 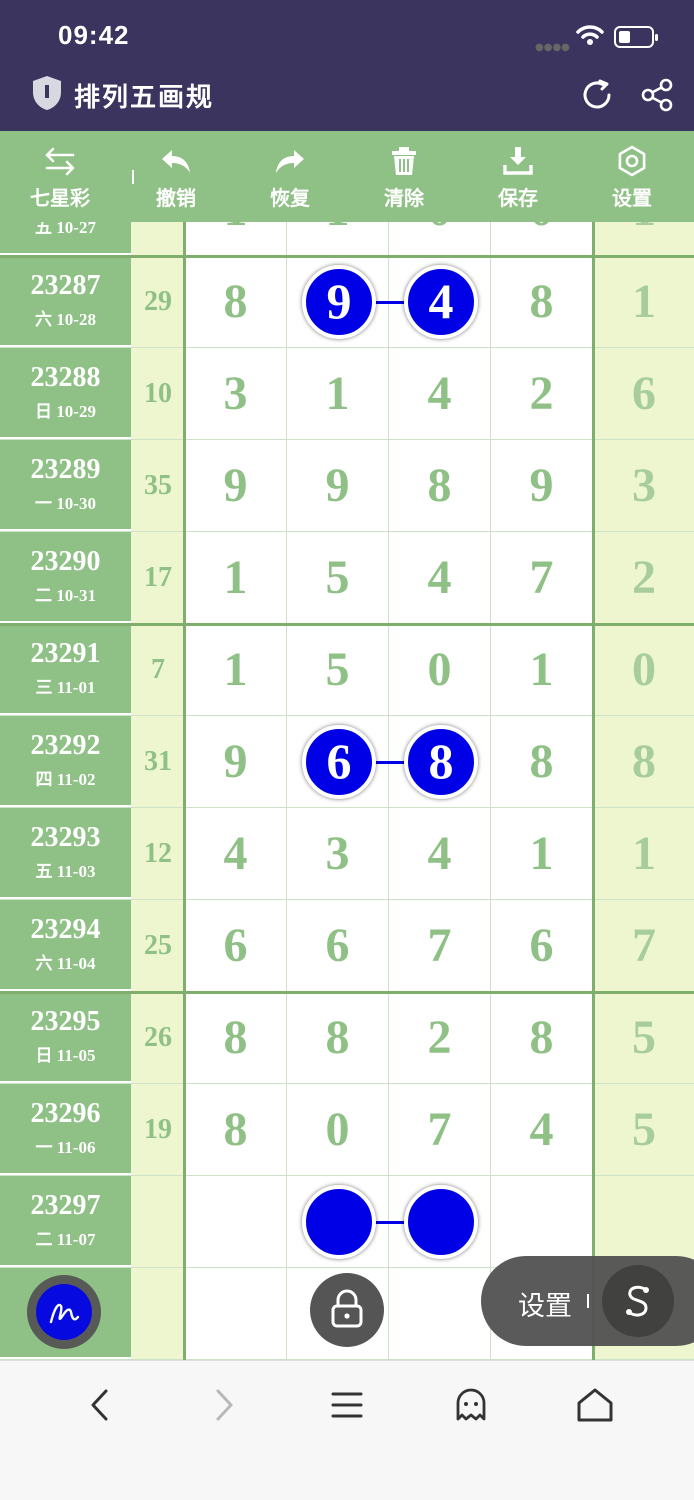 I want to click on menu-icon, so click(x=347, y=1405).